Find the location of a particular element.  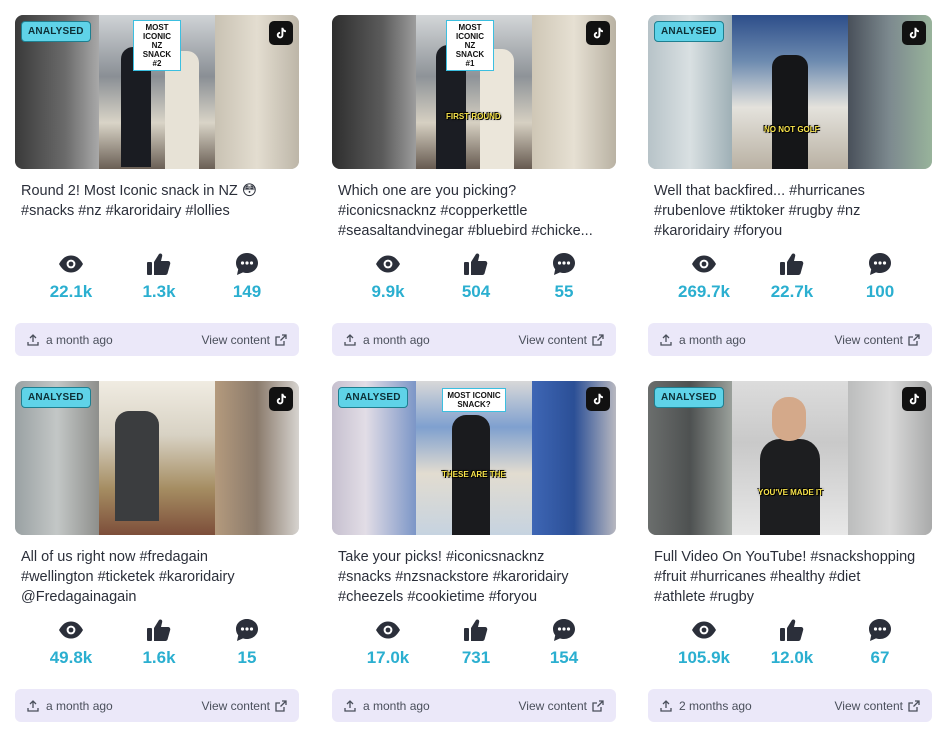

comments-count: 67 is located at coordinates (880, 657).